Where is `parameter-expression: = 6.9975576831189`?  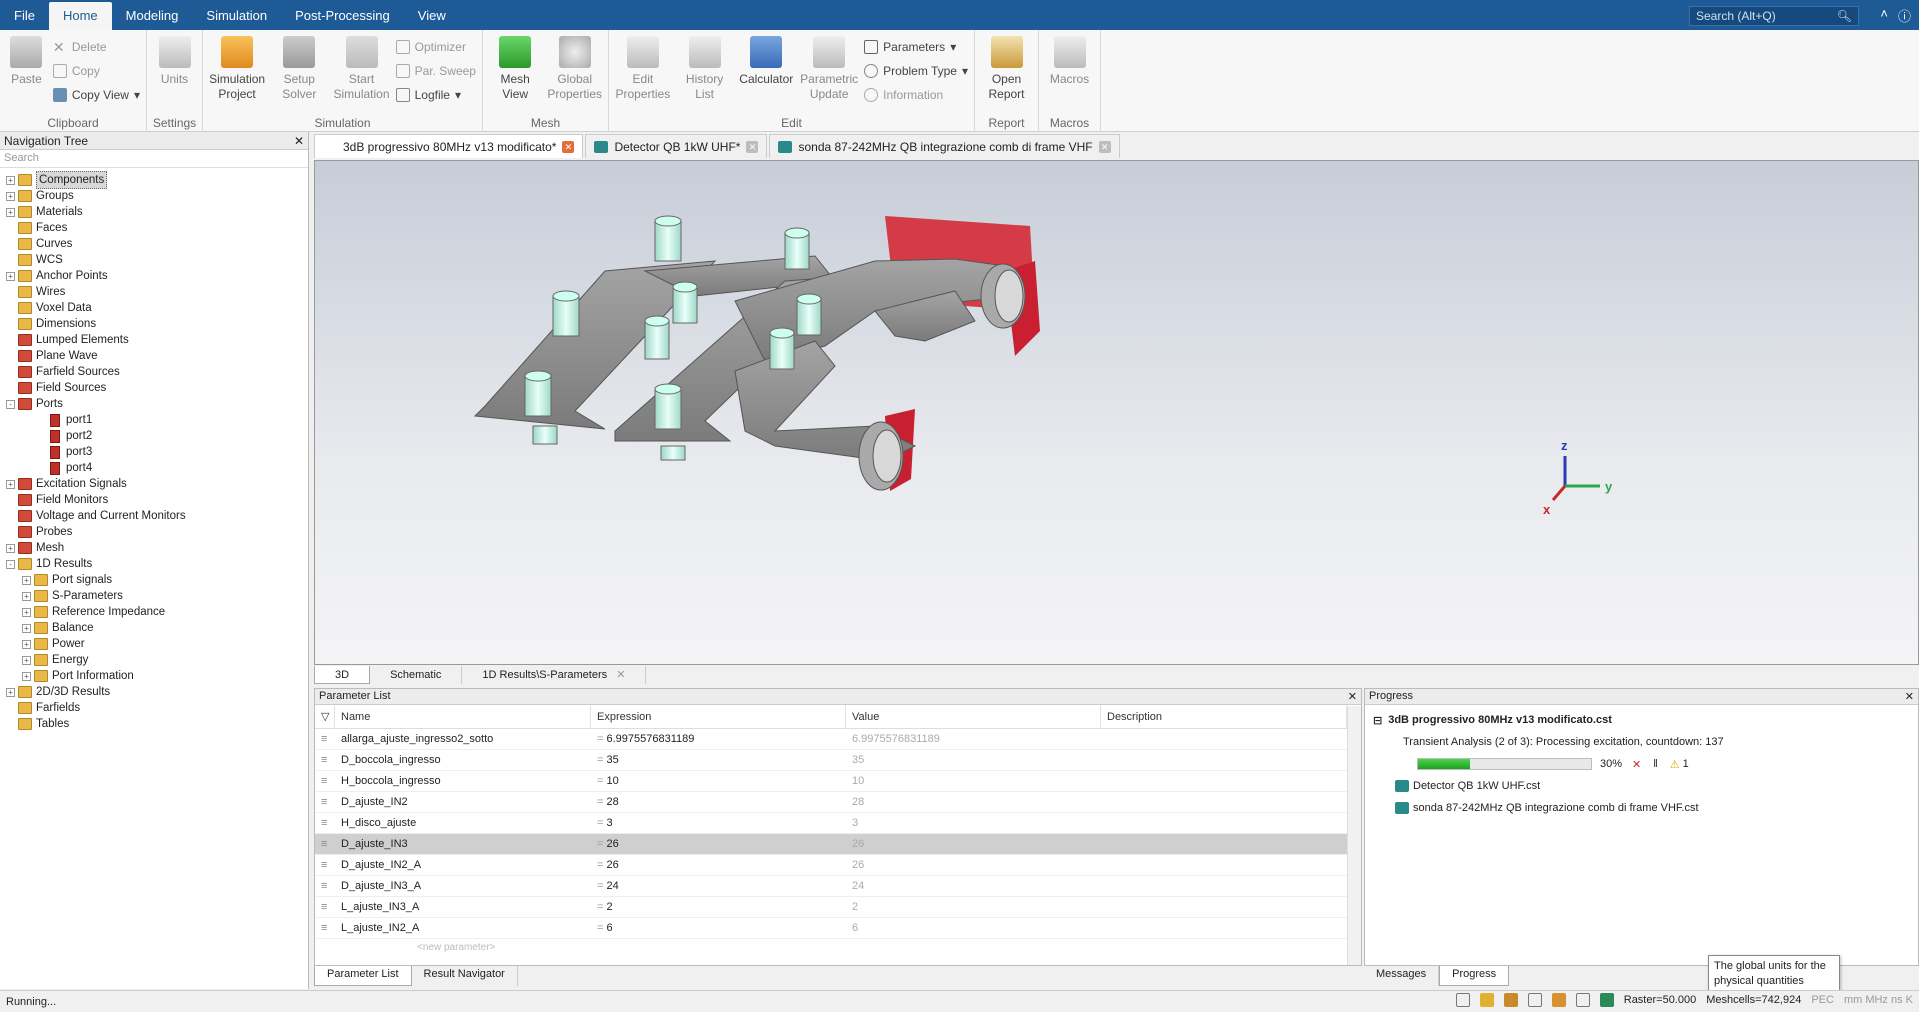
parameter-expression: = 6.9975576831189 is located at coordinates (718, 739).